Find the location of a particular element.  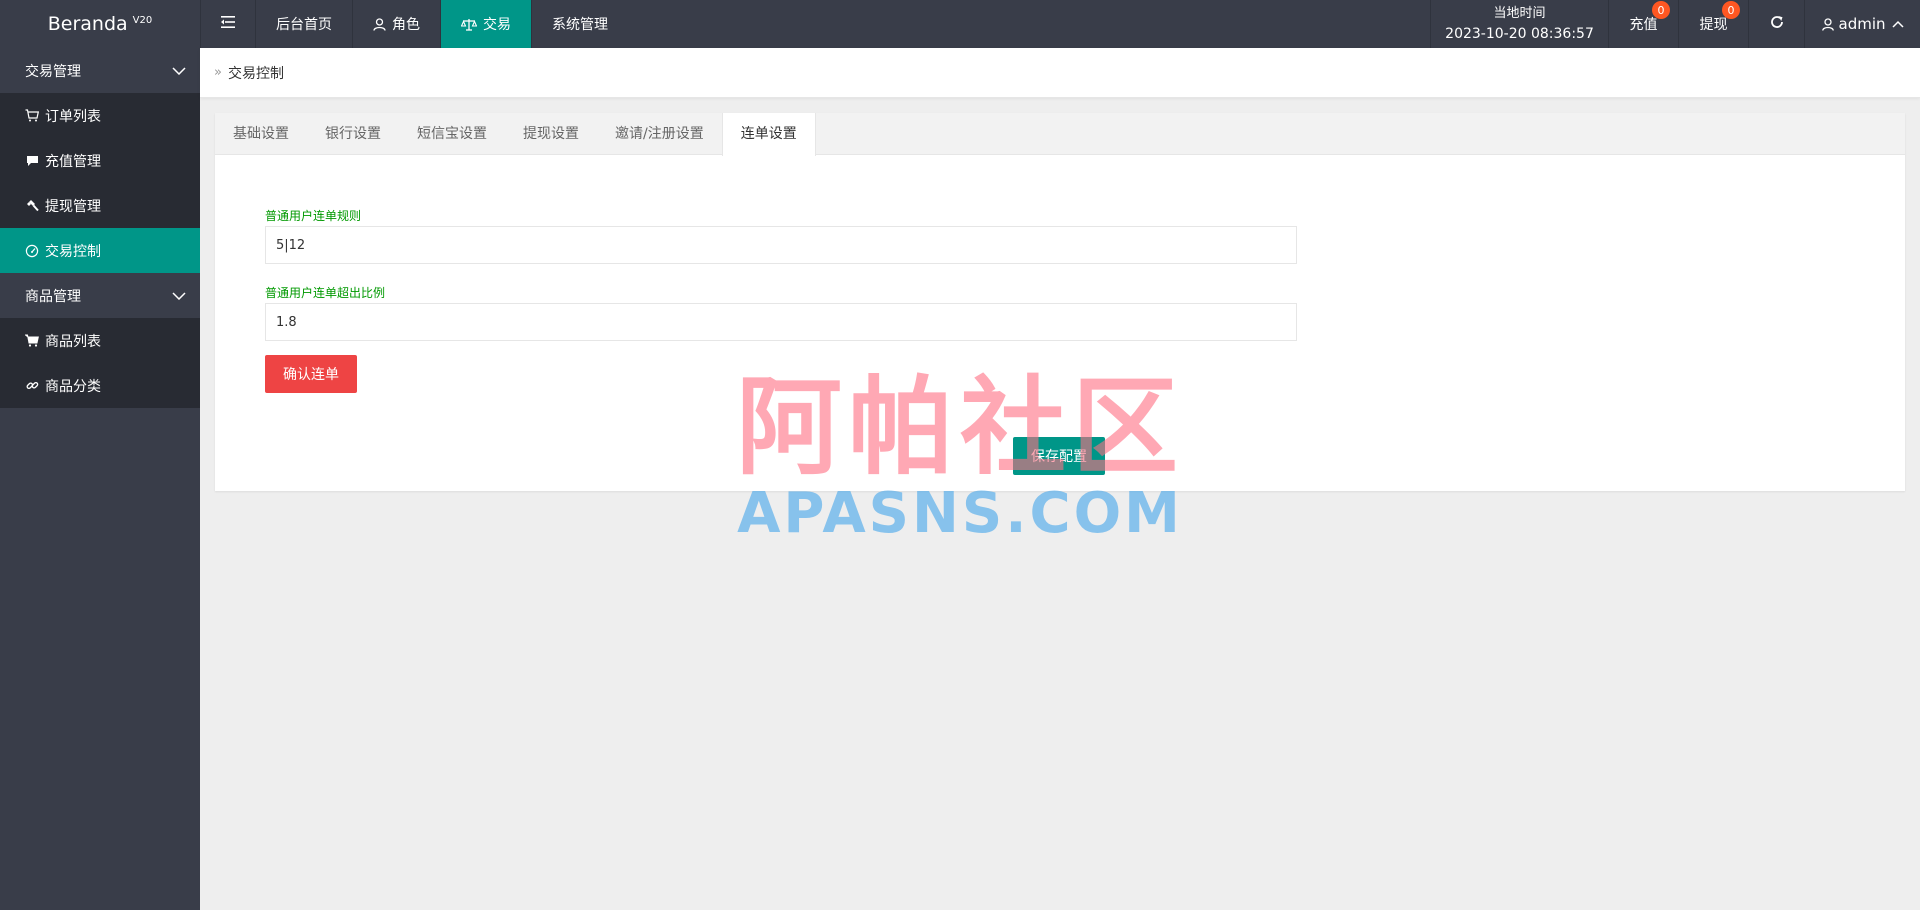

nav-role: 角色 is located at coordinates (396, 24).